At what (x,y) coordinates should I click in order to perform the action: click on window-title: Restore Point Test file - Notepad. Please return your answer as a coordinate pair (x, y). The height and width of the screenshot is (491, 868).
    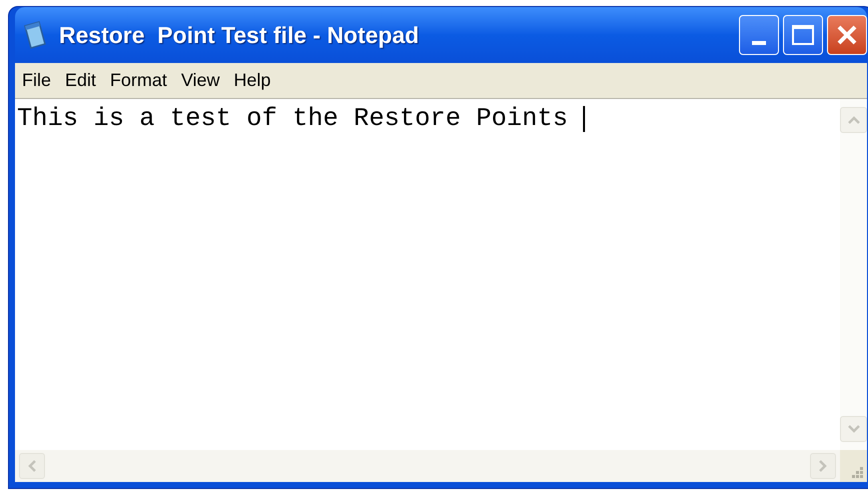
    Looking at the image, I should click on (239, 35).